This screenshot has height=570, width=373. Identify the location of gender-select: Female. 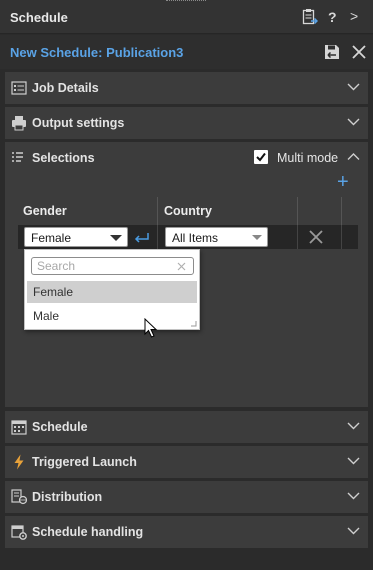
(76, 237).